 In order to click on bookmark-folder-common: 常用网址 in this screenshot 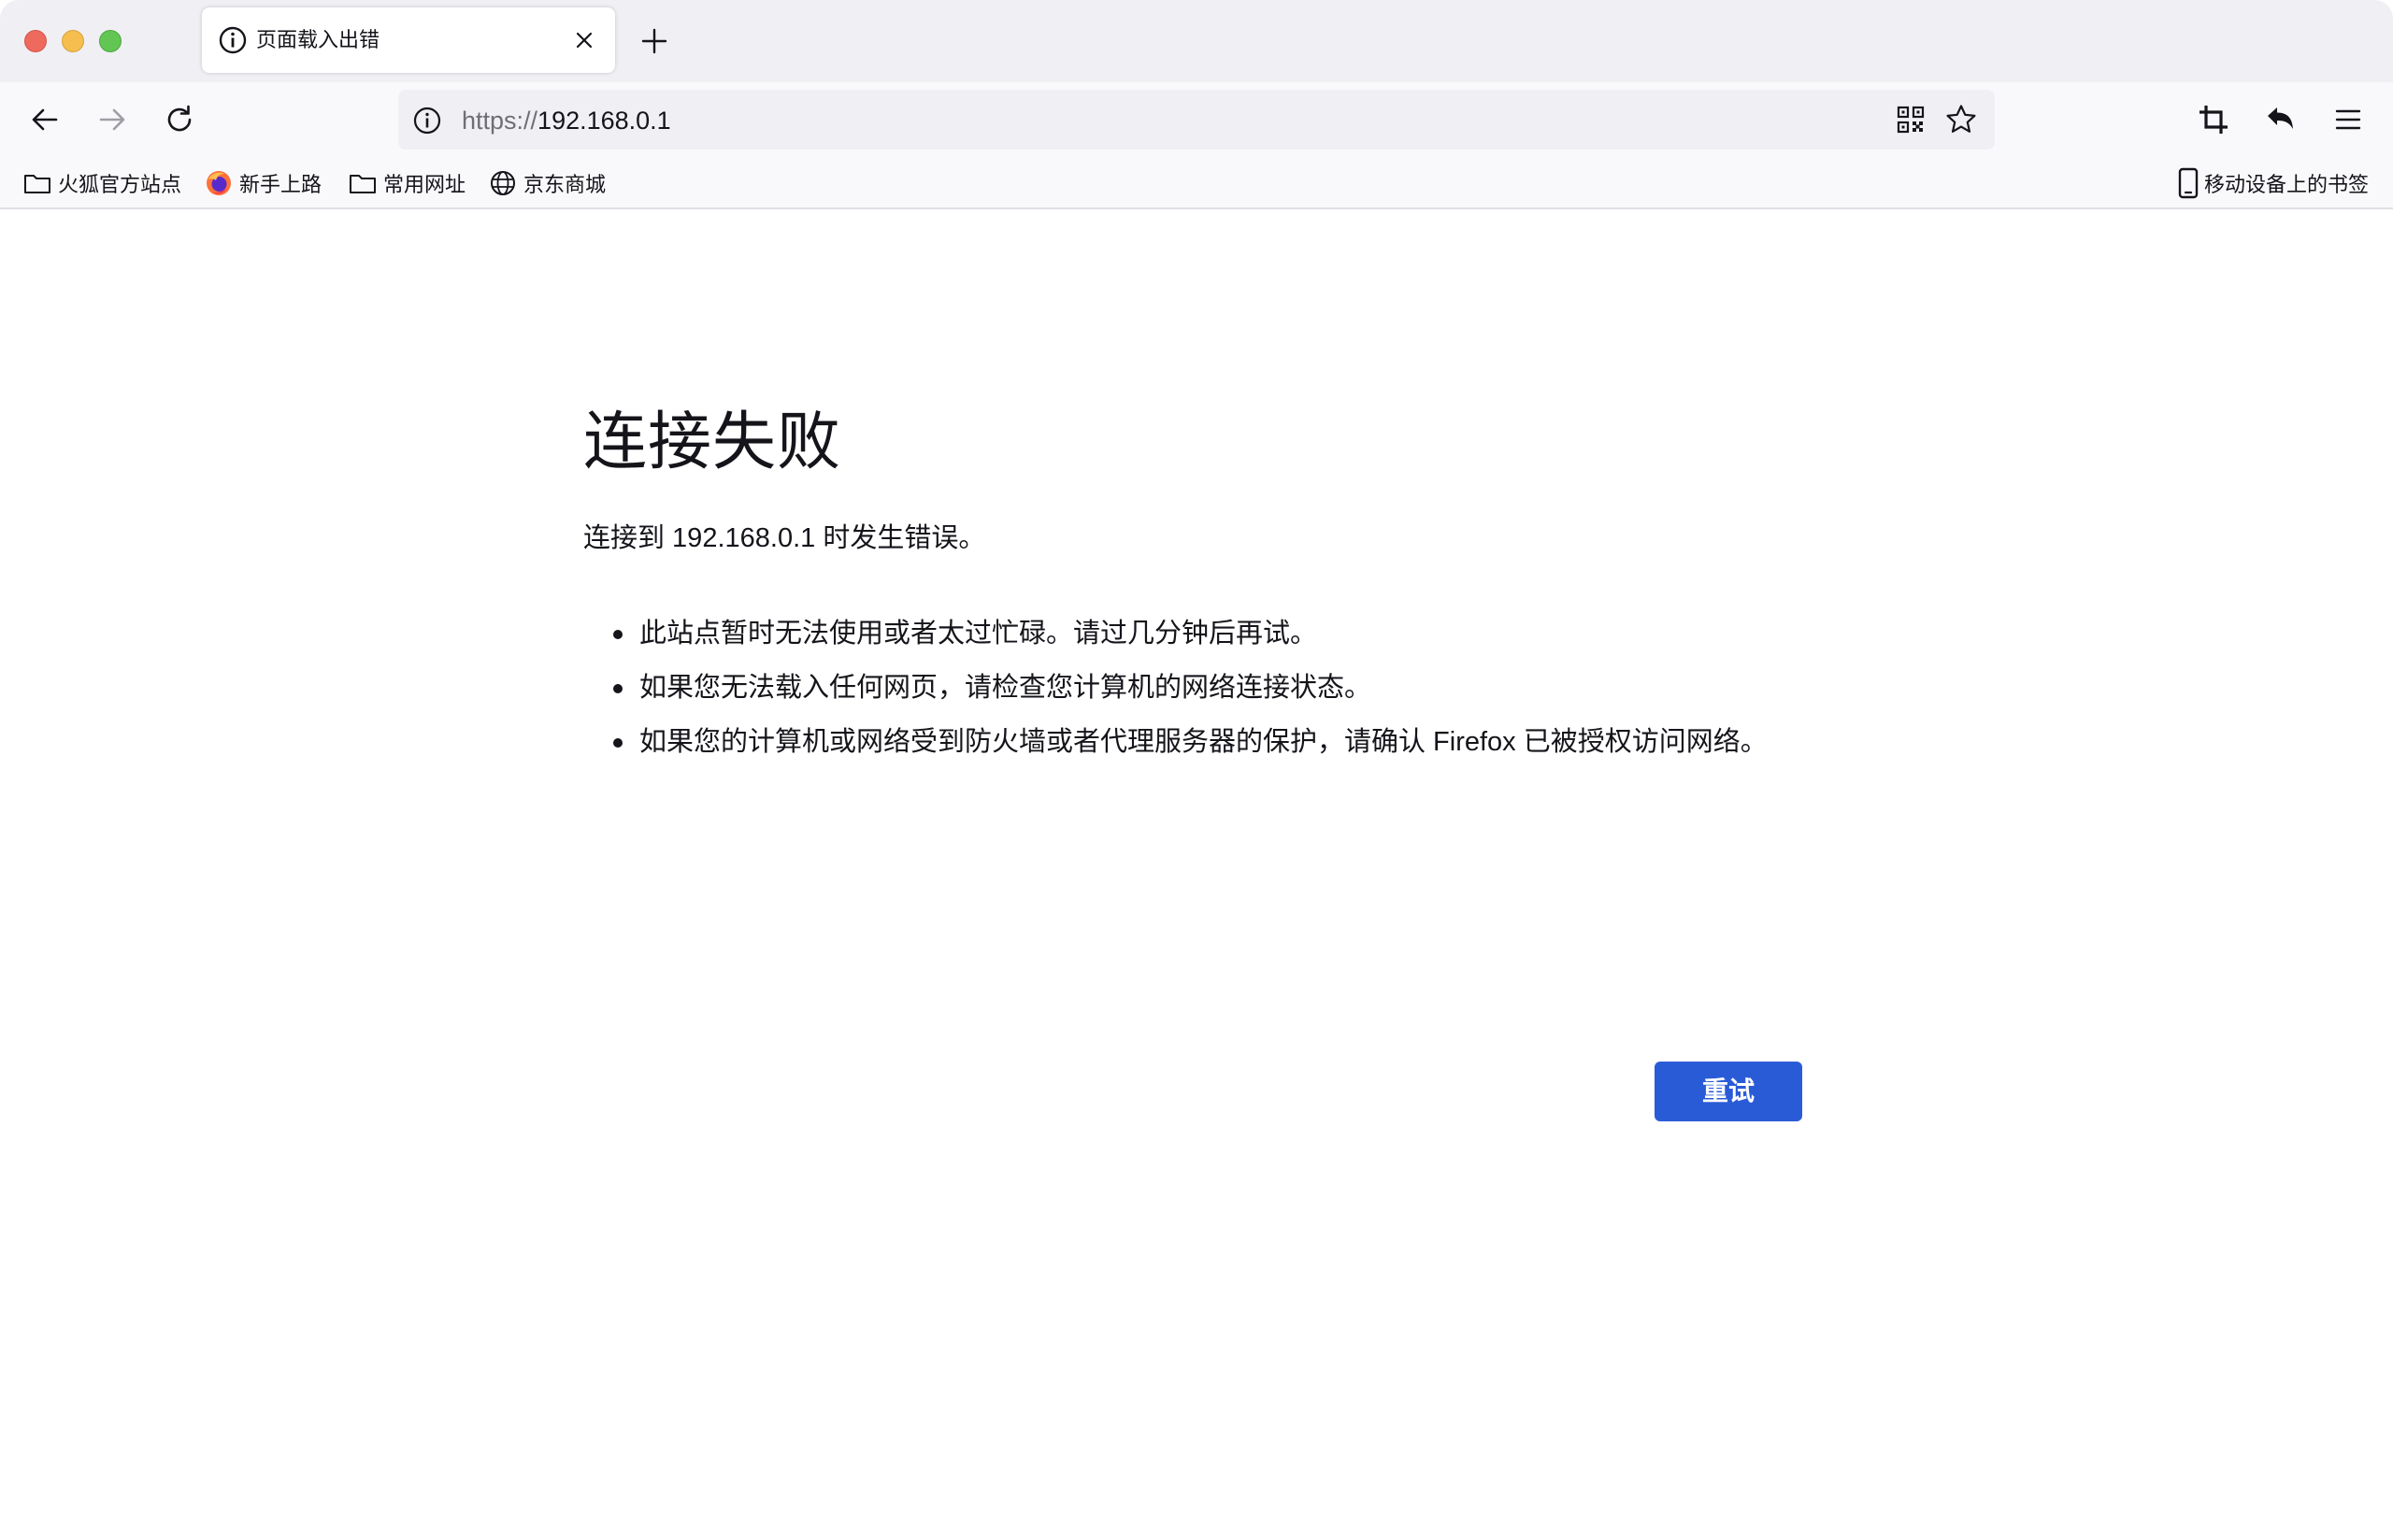, I will do `click(407, 183)`.